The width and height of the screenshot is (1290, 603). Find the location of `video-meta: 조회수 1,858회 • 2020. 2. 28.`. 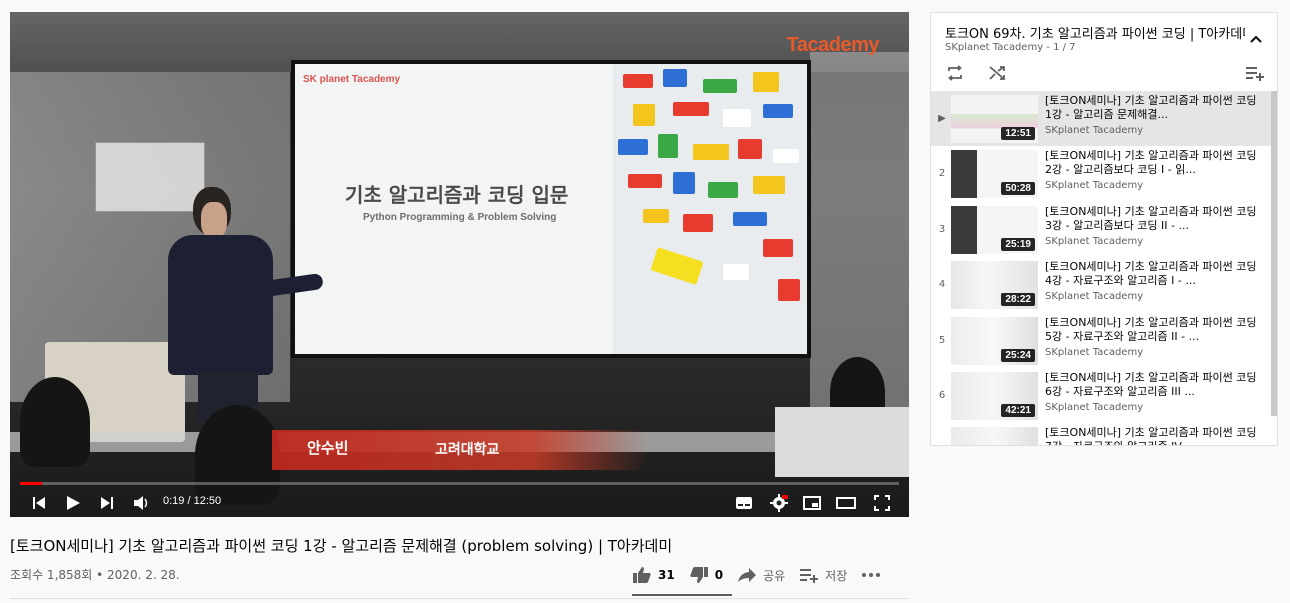

video-meta: 조회수 1,858회 • 2020. 2. 28. is located at coordinates (95, 575).